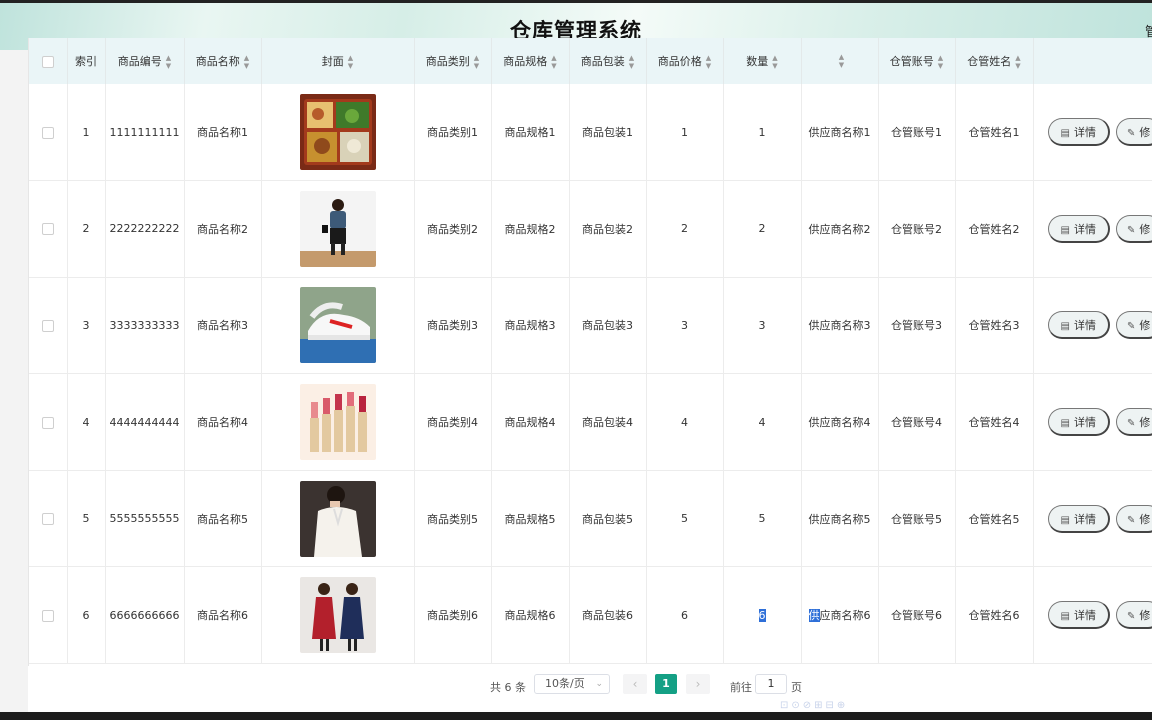  Describe the element at coordinates (917, 61) in the screenshot. I see `header-account: 仓管账号 ▲ ▼` at that location.